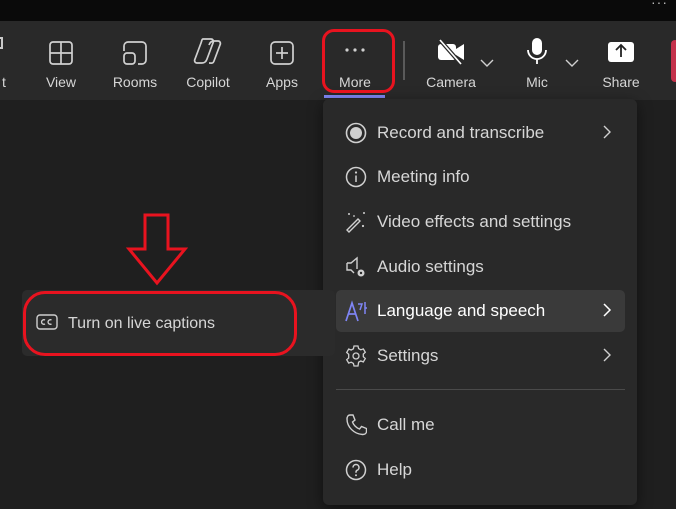  I want to click on menu-item-help: Help, so click(480, 470).